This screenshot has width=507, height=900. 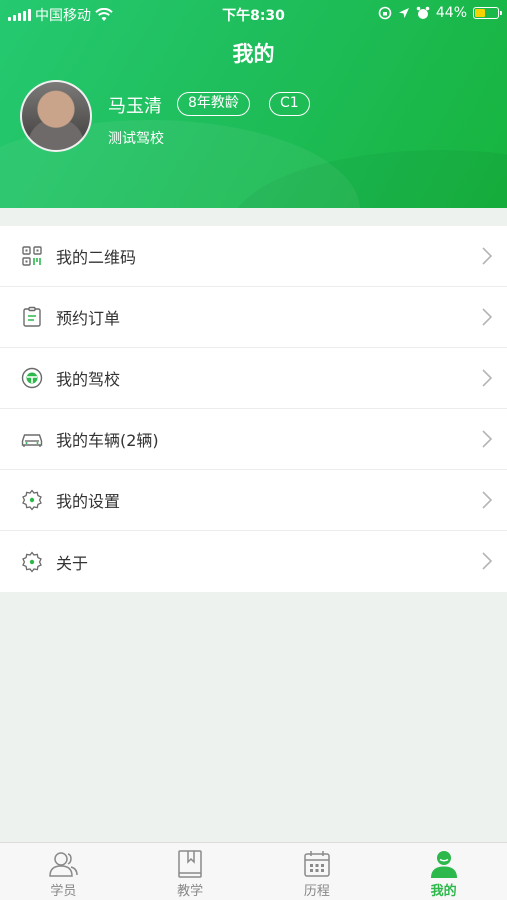 What do you see at coordinates (443, 864) in the screenshot?
I see `person-icon` at bounding box center [443, 864].